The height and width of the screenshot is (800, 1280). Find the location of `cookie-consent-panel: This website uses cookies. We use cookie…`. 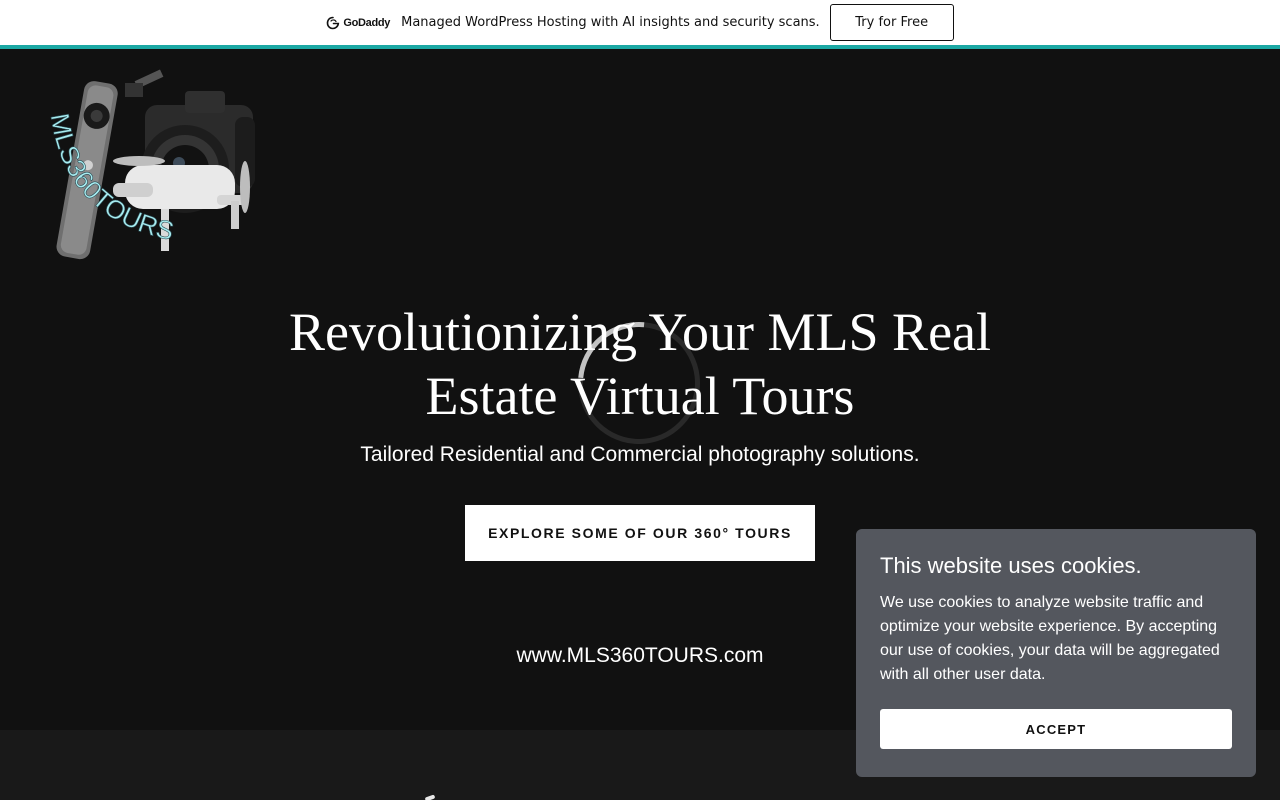

cookie-consent-panel: This website uses cookies. We use cookie… is located at coordinates (1056, 653).